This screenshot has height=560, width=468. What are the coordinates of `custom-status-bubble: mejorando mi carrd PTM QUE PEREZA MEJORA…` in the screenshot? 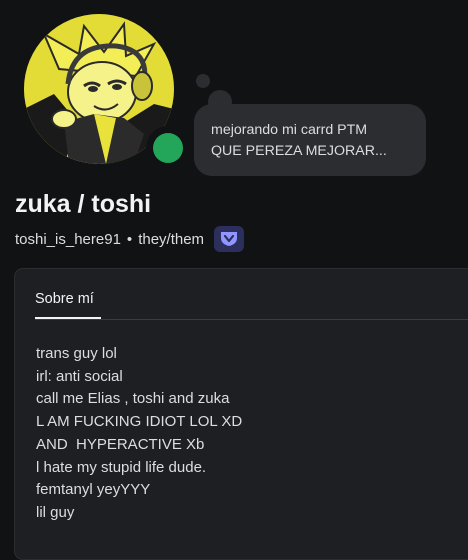 It's located at (310, 140).